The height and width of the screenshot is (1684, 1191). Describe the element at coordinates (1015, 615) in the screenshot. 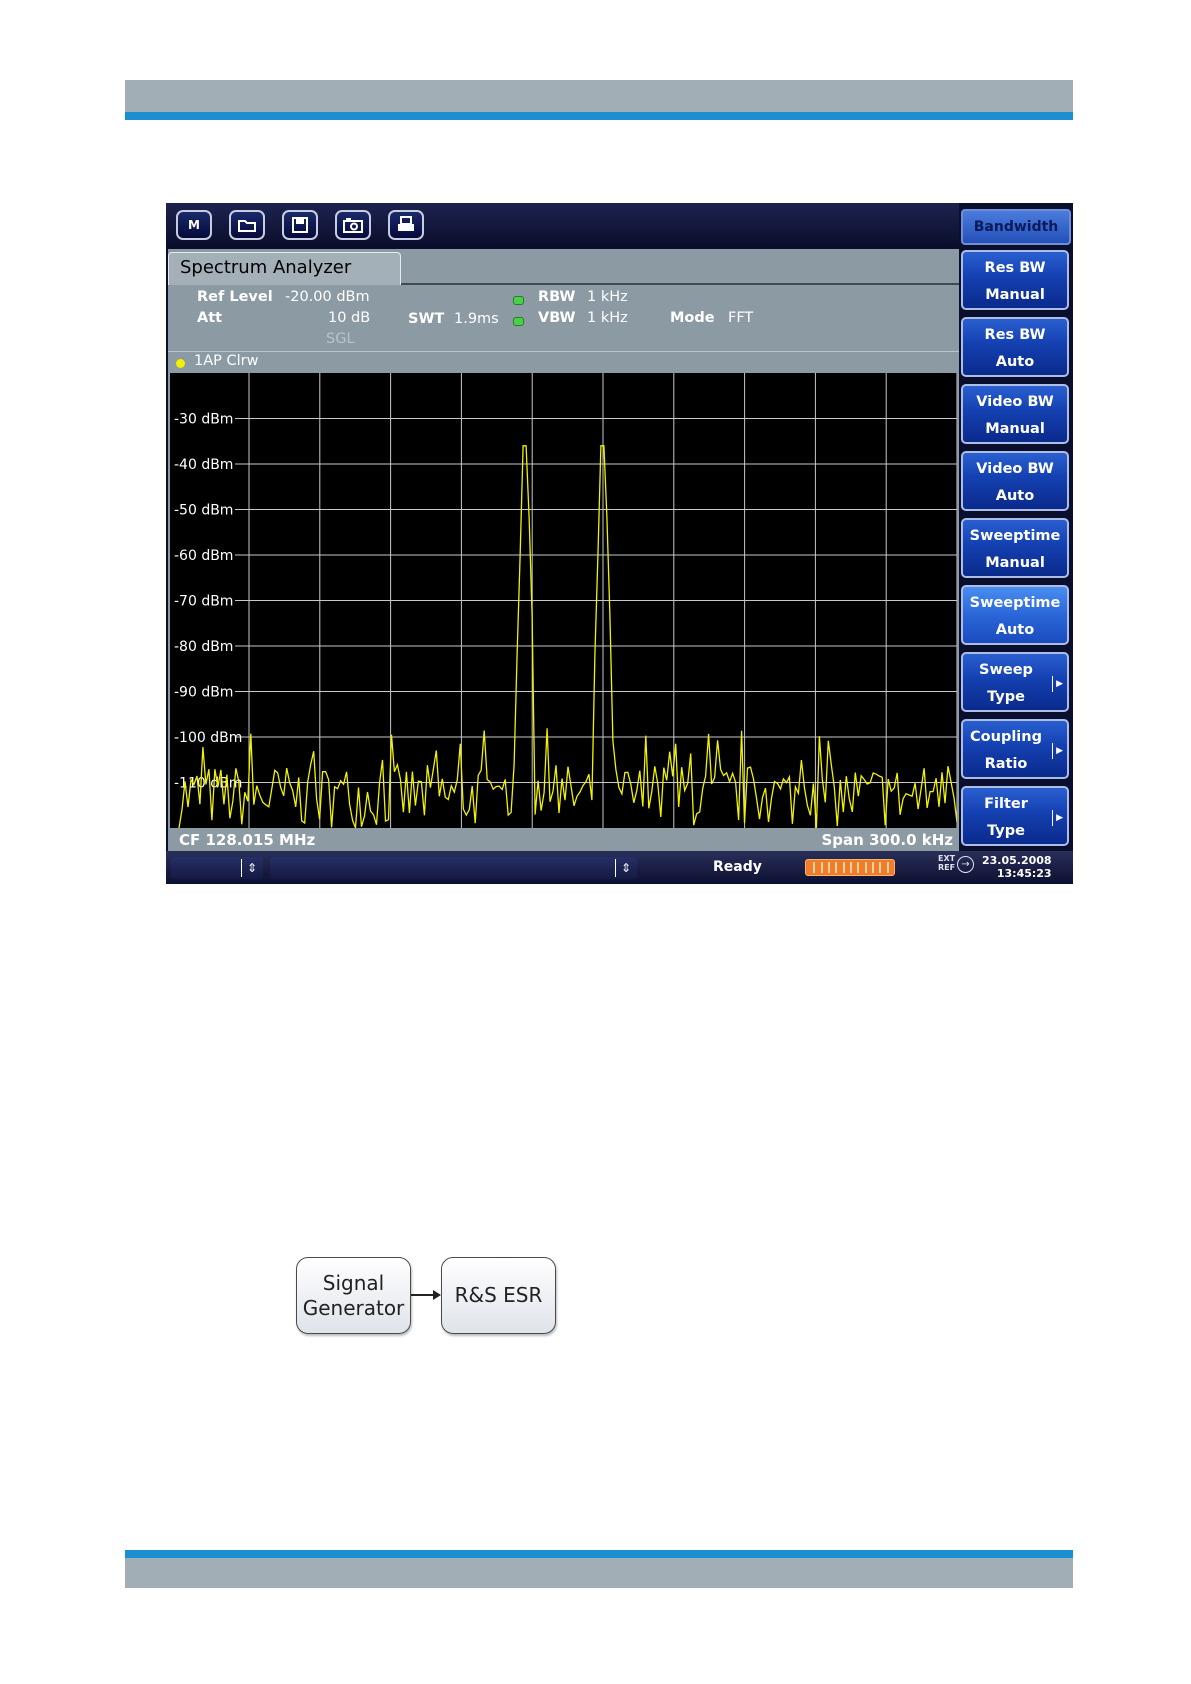

I see `softkey-sweeptime-auto: Sweeptime Auto` at that location.